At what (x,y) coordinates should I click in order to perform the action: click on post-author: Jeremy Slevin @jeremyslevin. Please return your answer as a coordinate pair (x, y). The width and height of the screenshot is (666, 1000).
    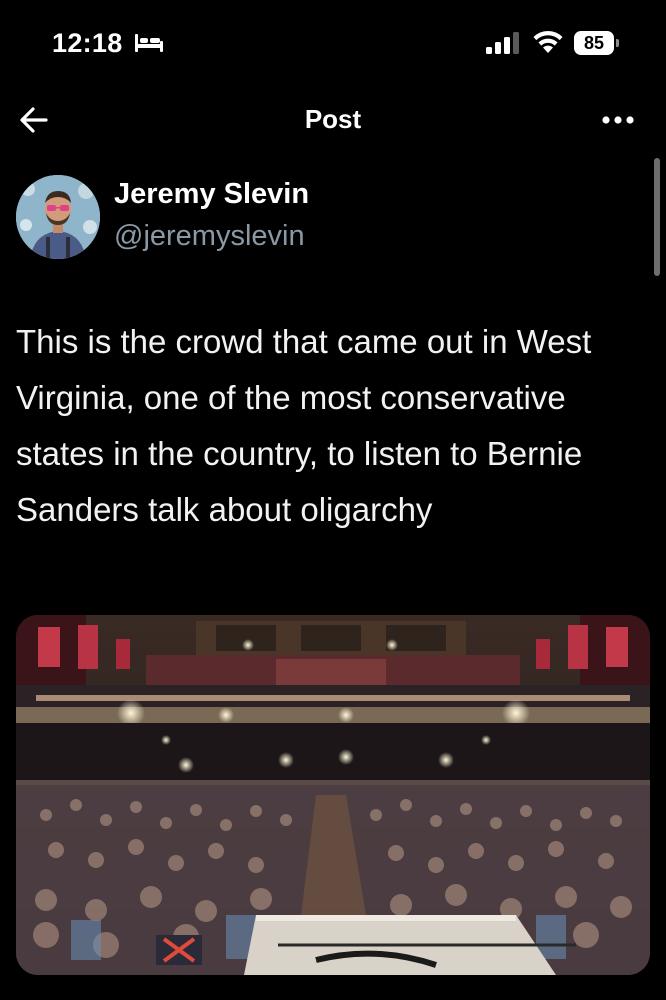
    Looking at the image, I should click on (326, 220).